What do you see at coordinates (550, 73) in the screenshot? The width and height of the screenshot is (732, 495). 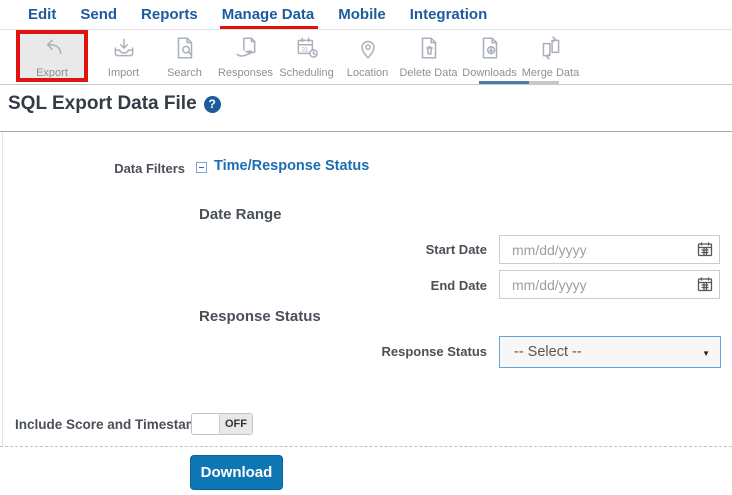 I see `toolbar-item-label: Merge Data` at bounding box center [550, 73].